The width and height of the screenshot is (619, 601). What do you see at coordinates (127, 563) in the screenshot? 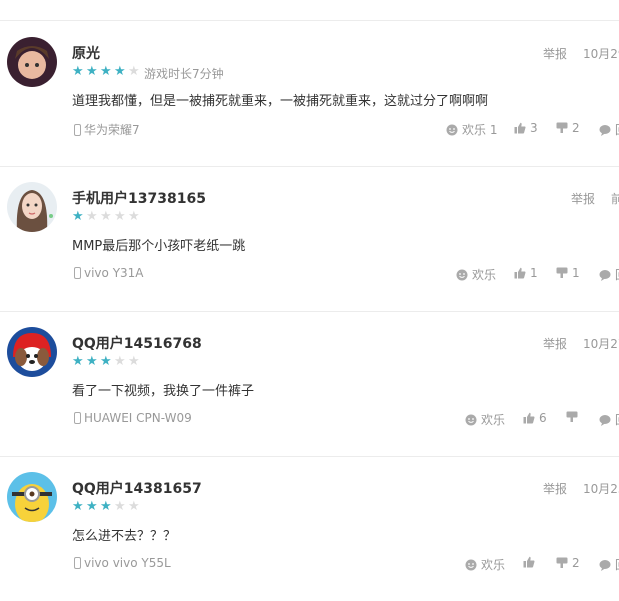
I see `device-name: vivo vivo Y55L` at bounding box center [127, 563].